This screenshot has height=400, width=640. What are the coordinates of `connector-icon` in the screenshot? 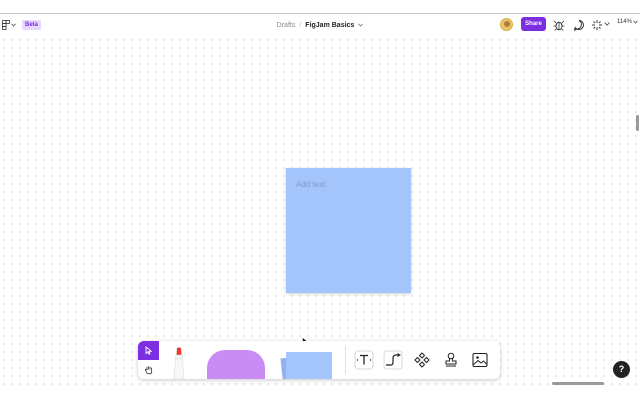 It's located at (393, 360).